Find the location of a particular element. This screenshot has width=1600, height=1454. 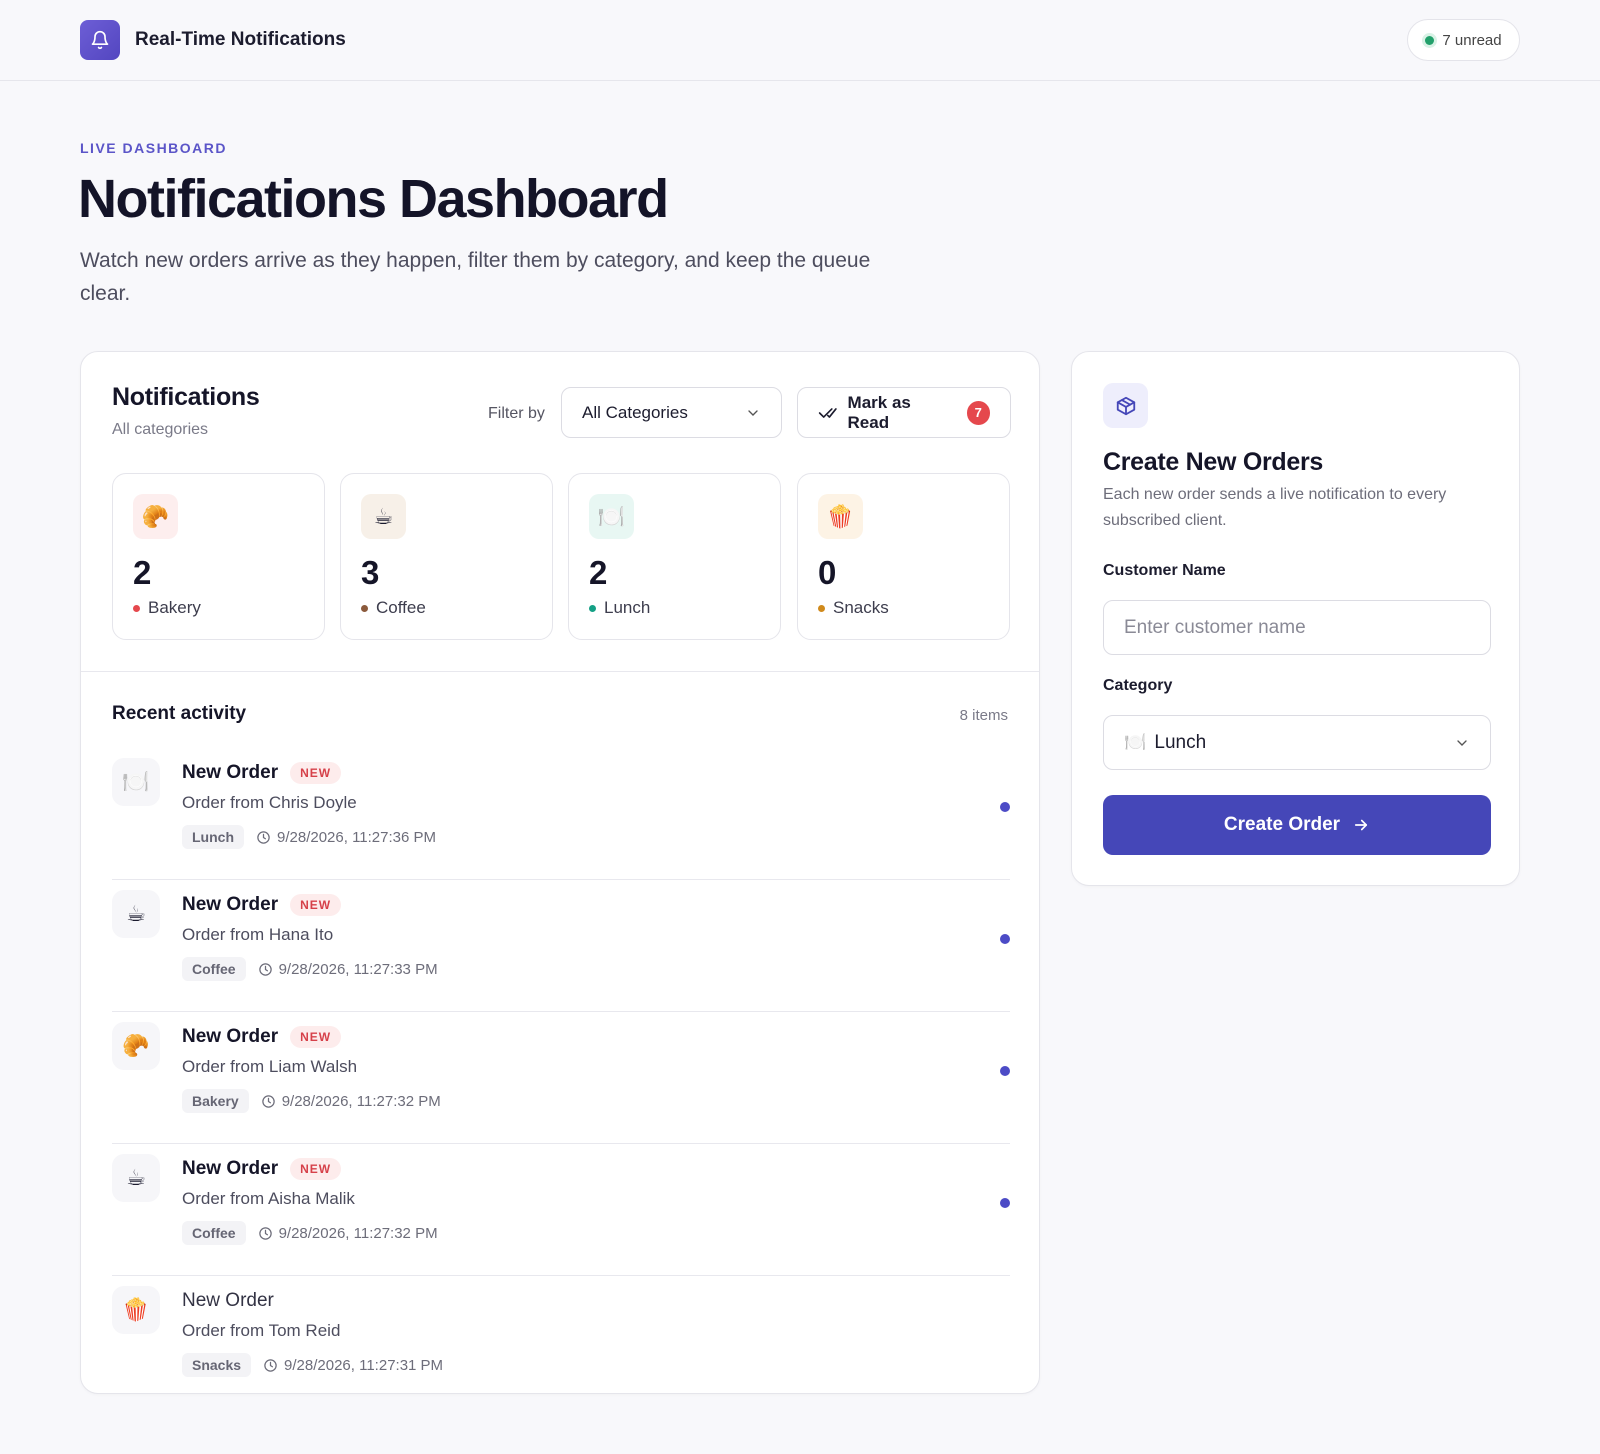

top-bar: Real-Time Notifications 7 unread is located at coordinates (800, 40).